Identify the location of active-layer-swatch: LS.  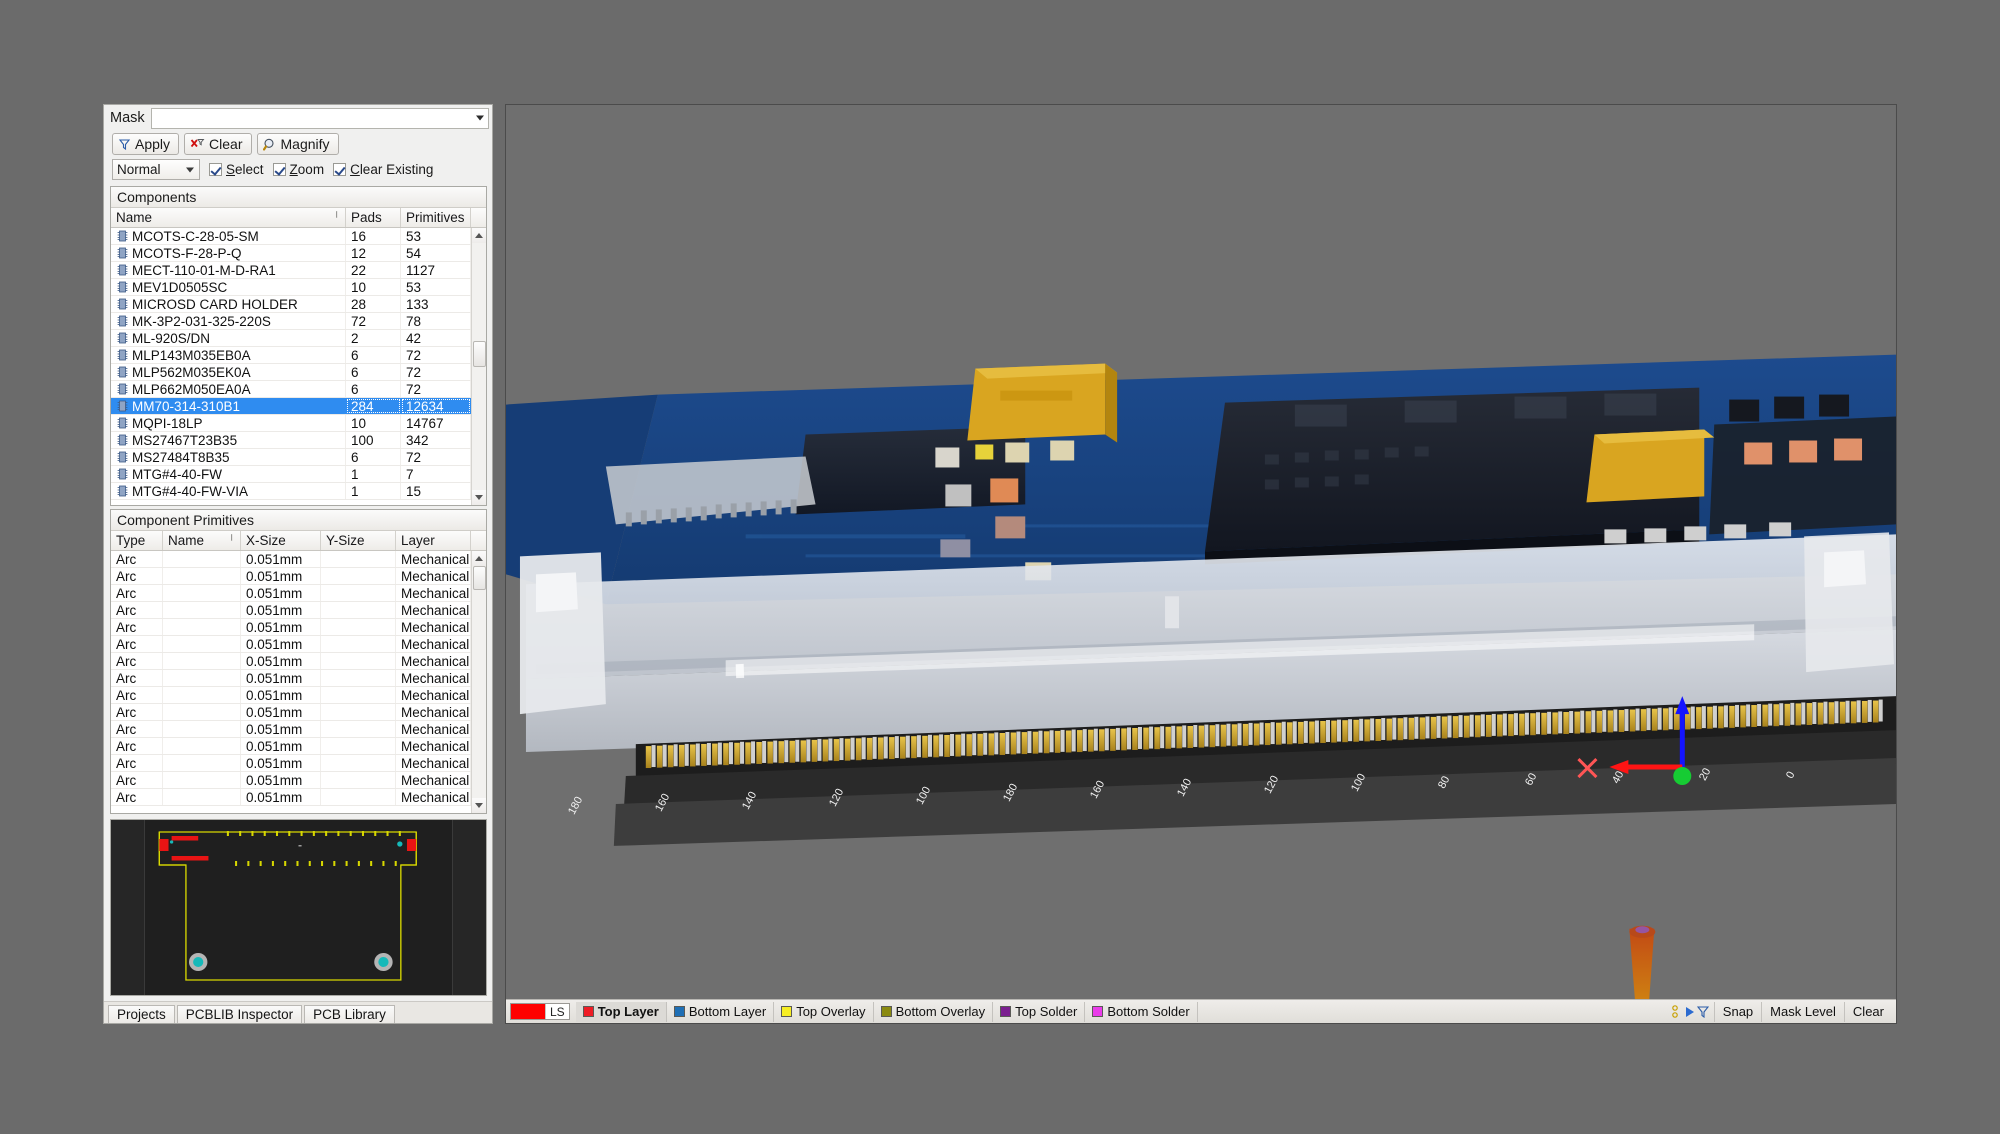
(540, 1011).